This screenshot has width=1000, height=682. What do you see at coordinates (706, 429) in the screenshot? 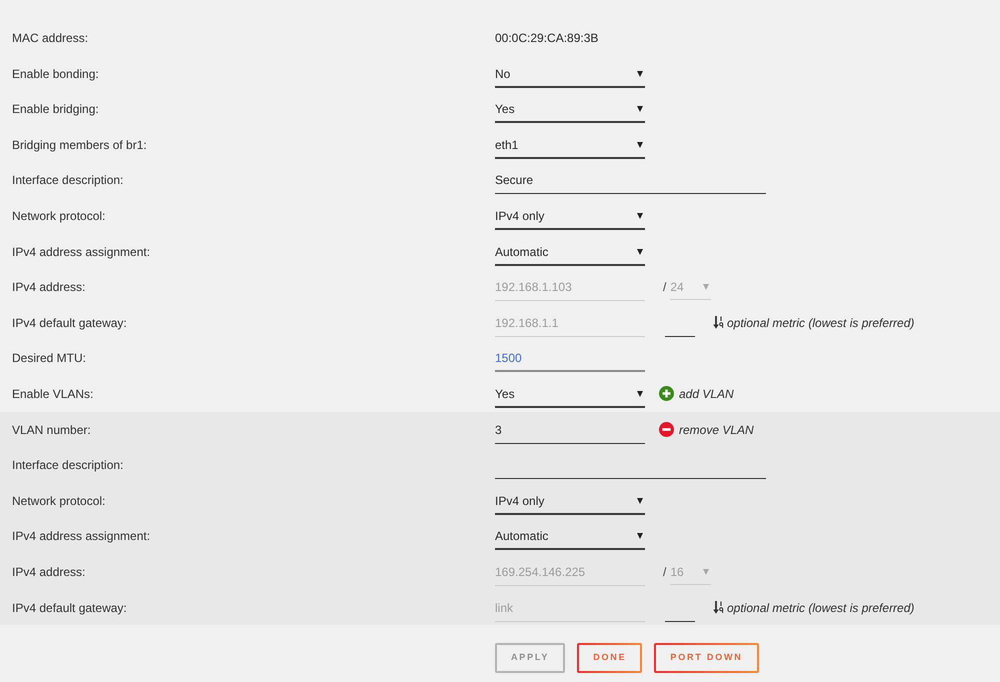
I see `remove-vlan-button: remove VLAN` at bounding box center [706, 429].